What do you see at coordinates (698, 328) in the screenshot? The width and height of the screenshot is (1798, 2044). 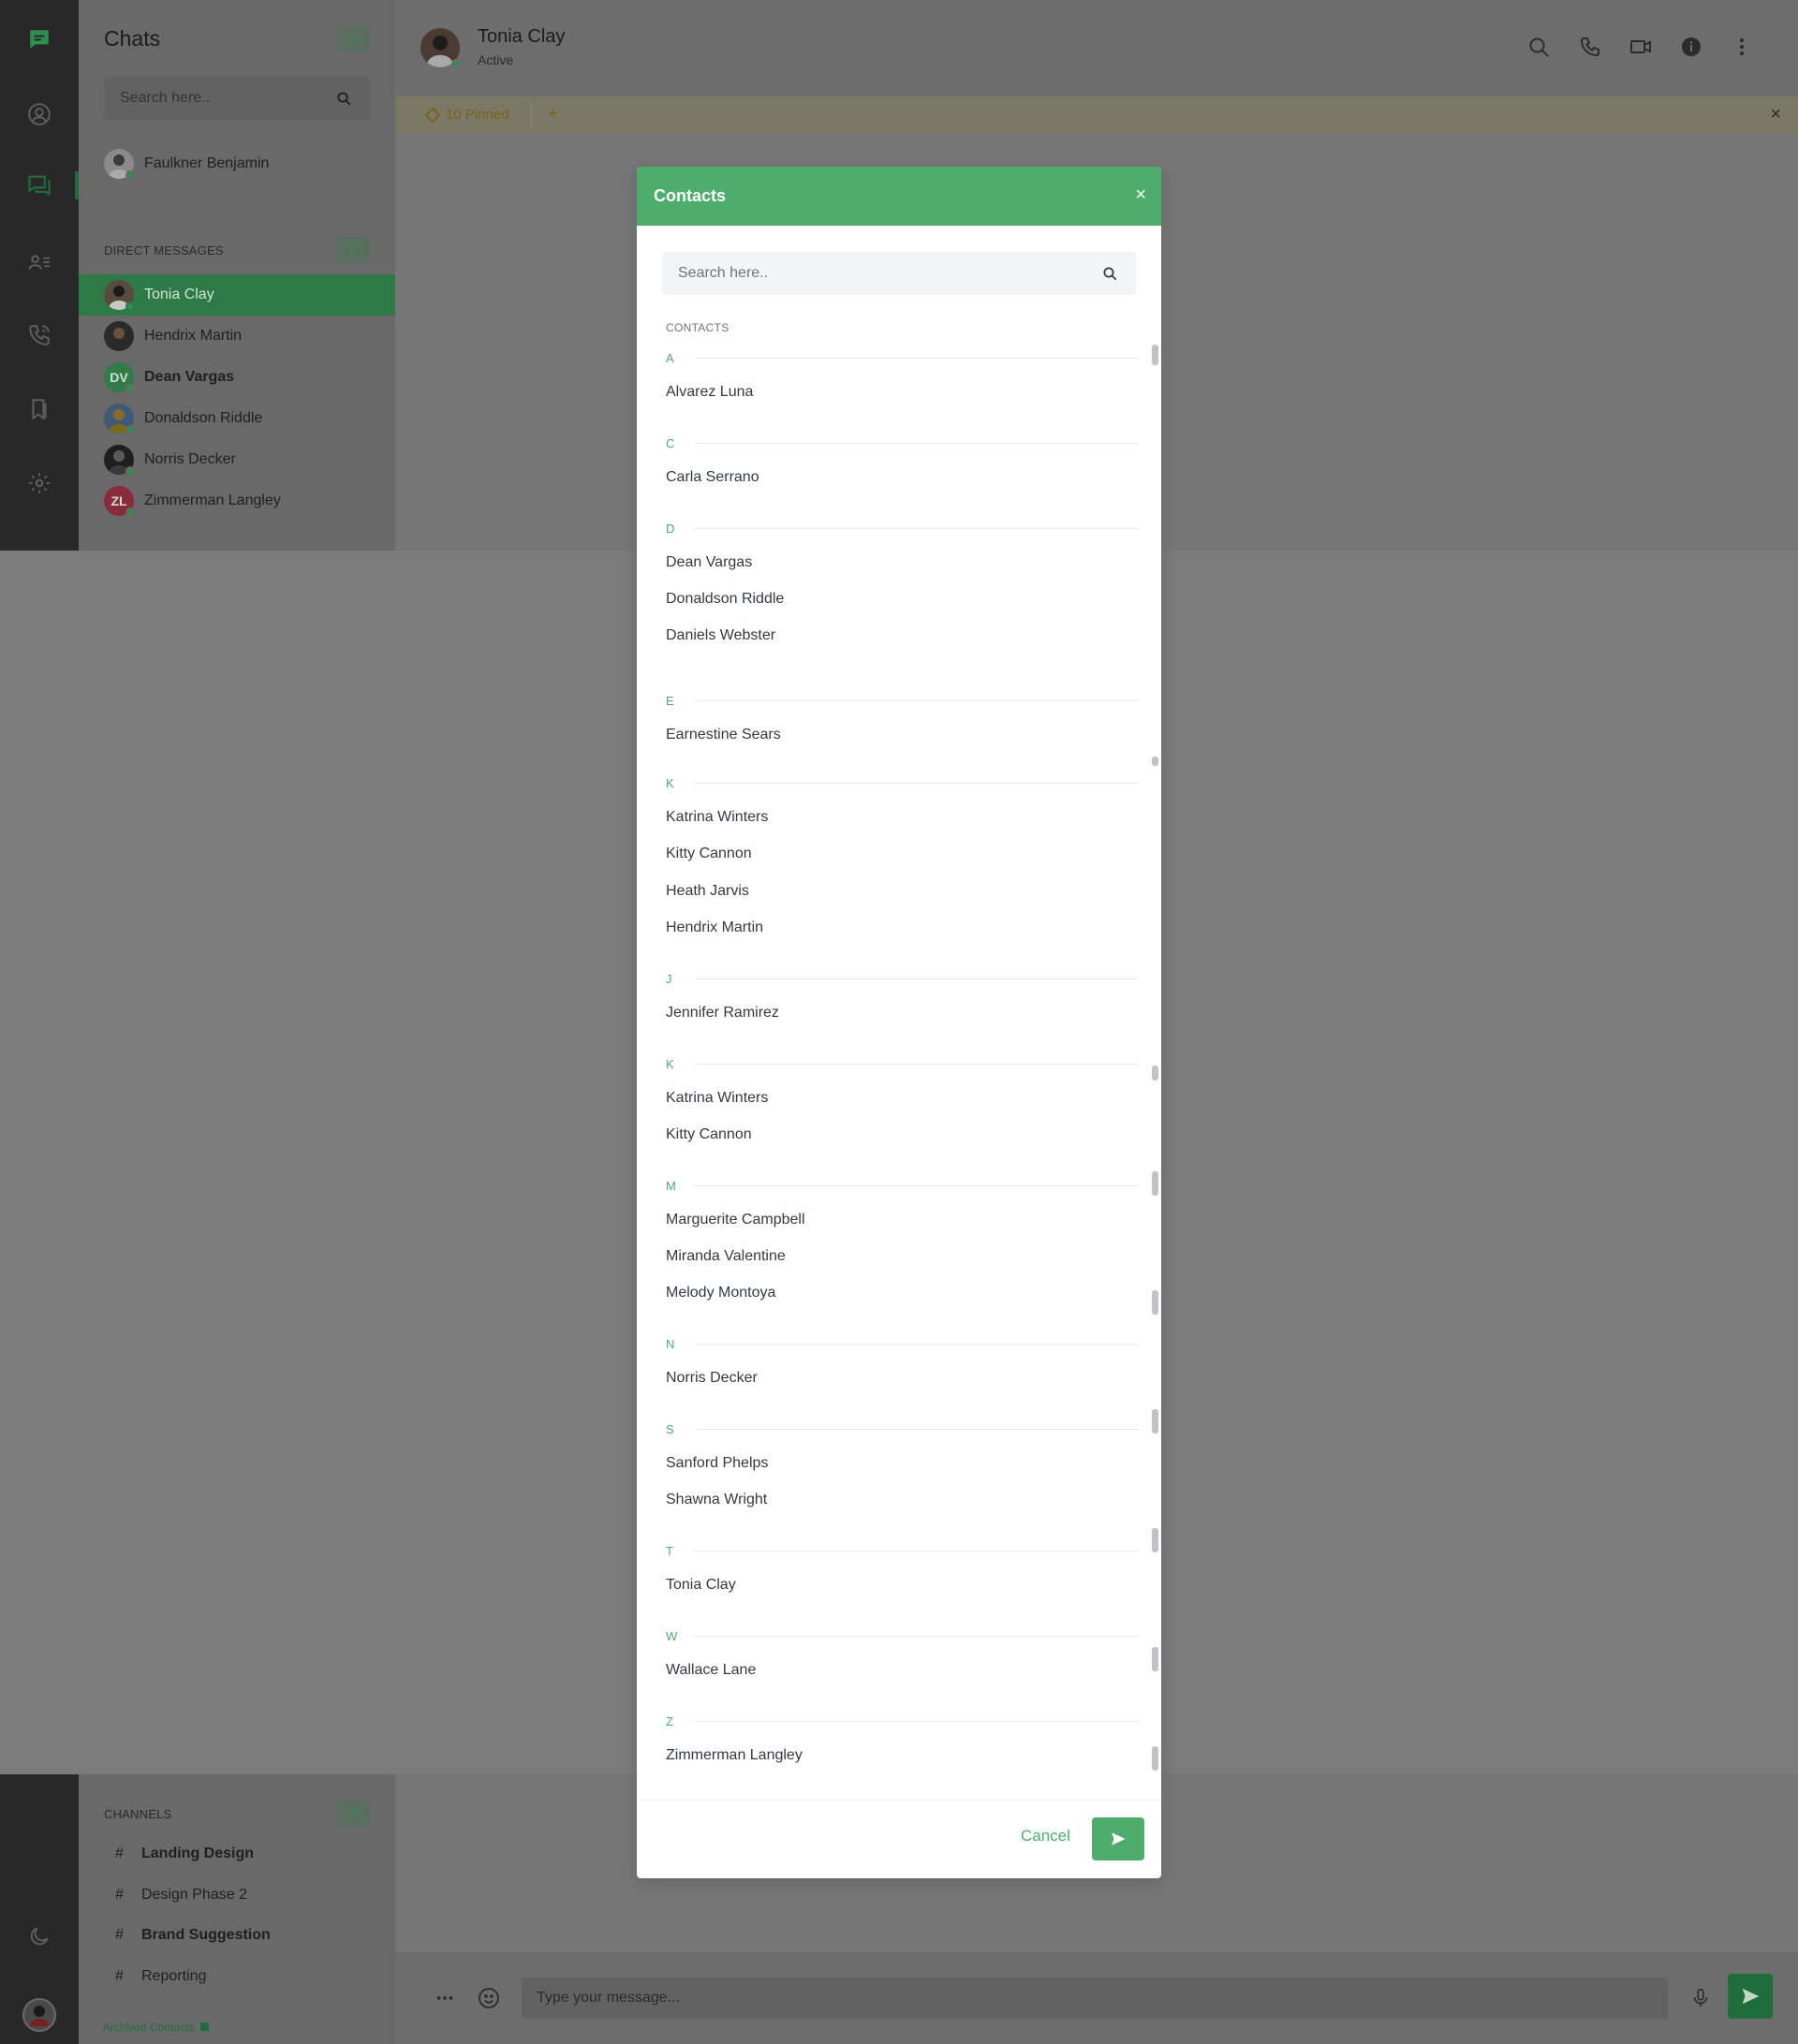 I see `contacts-caption: CONTACTS` at bounding box center [698, 328].